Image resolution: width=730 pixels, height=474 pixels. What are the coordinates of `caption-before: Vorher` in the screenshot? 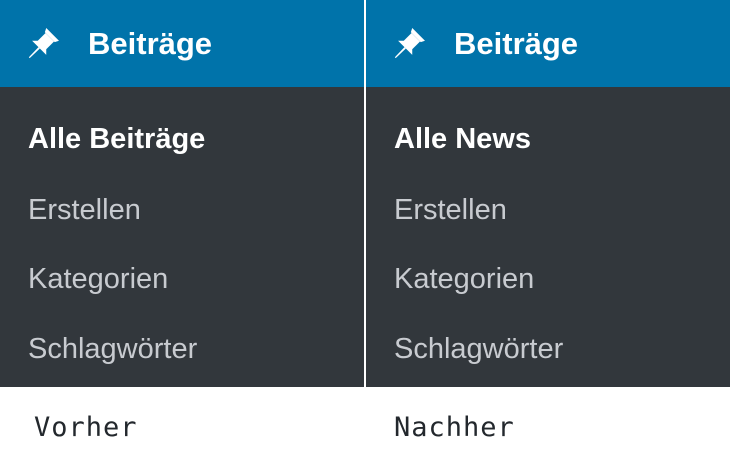 It's located at (86, 427).